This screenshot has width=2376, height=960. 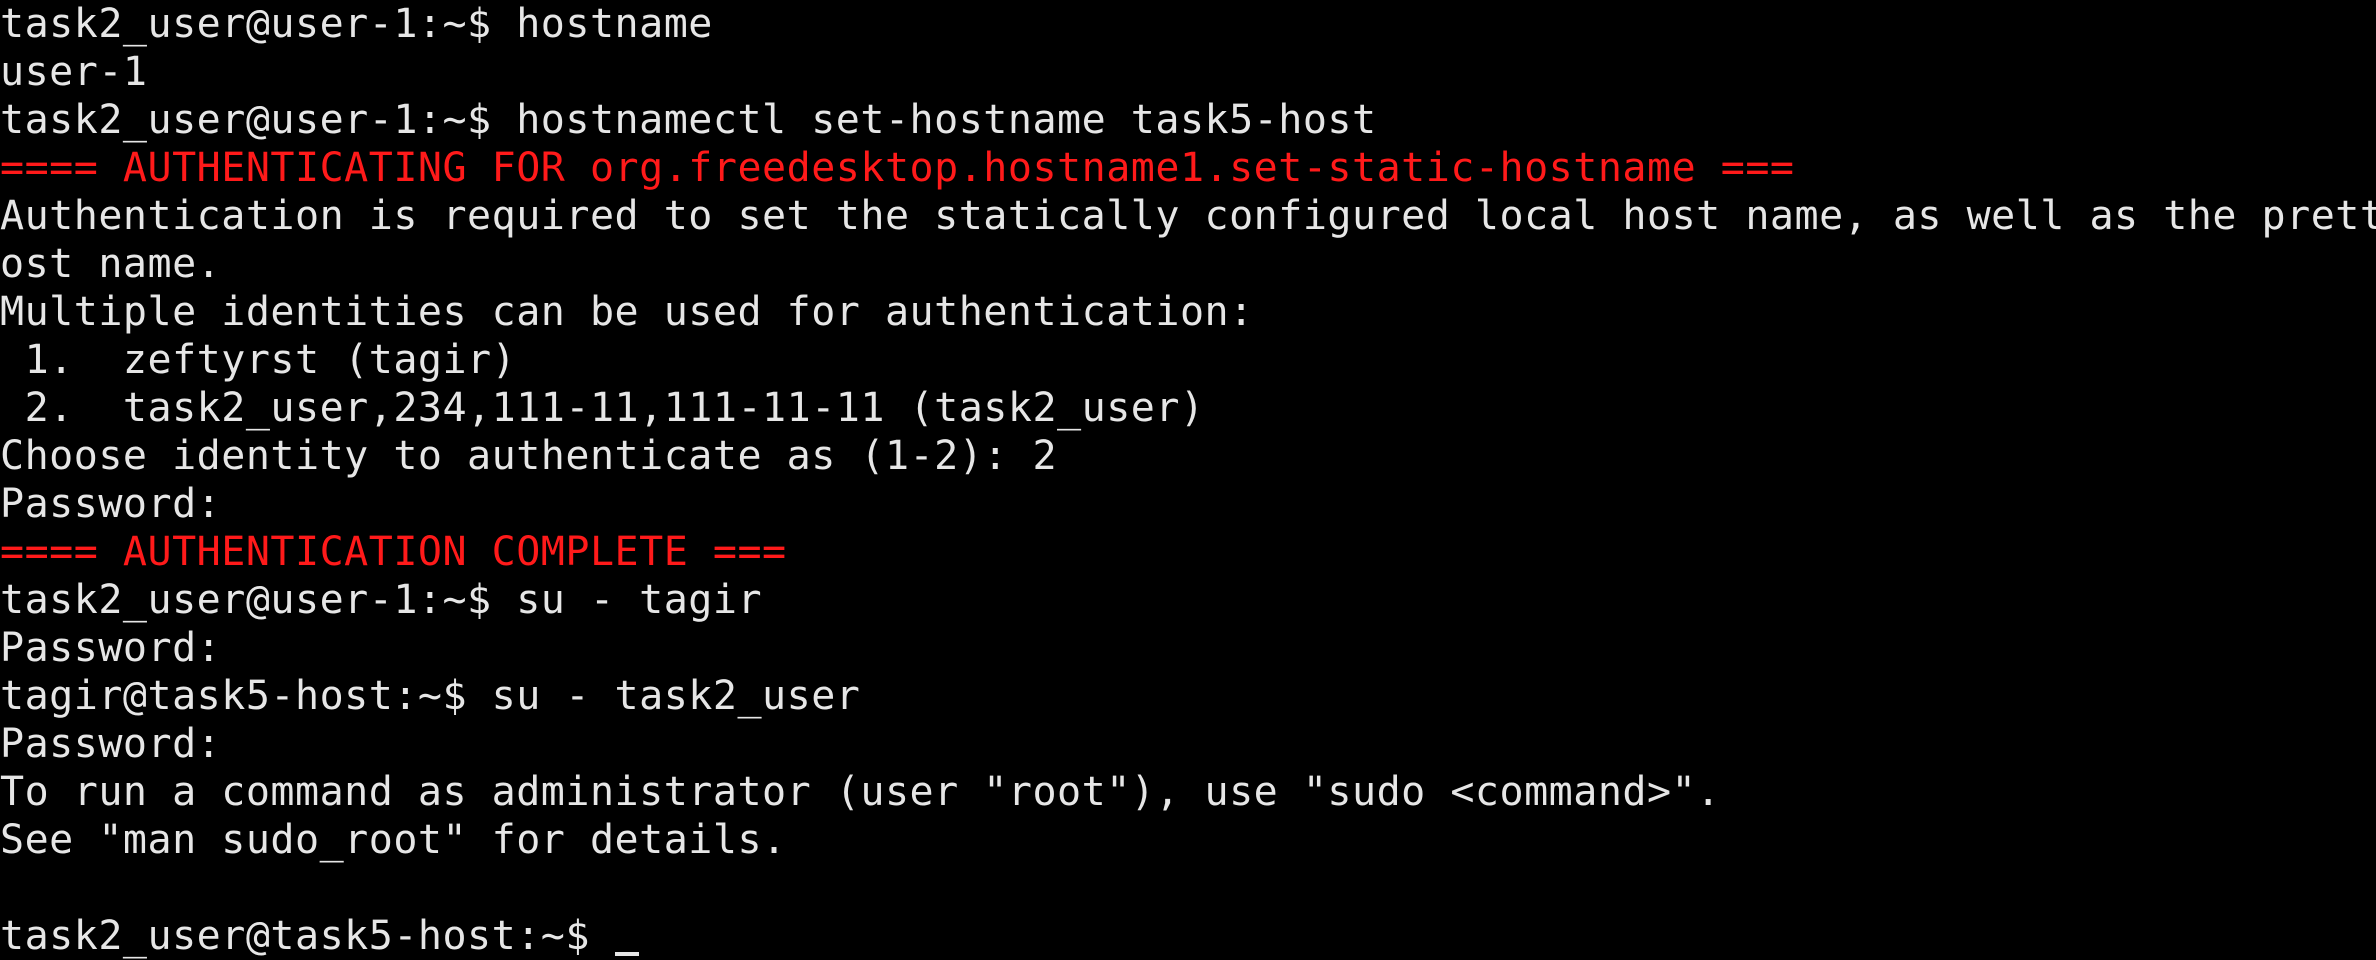 What do you see at coordinates (356, 24) in the screenshot?
I see `terminal-line: task2_user@user-1:~$ hostname` at bounding box center [356, 24].